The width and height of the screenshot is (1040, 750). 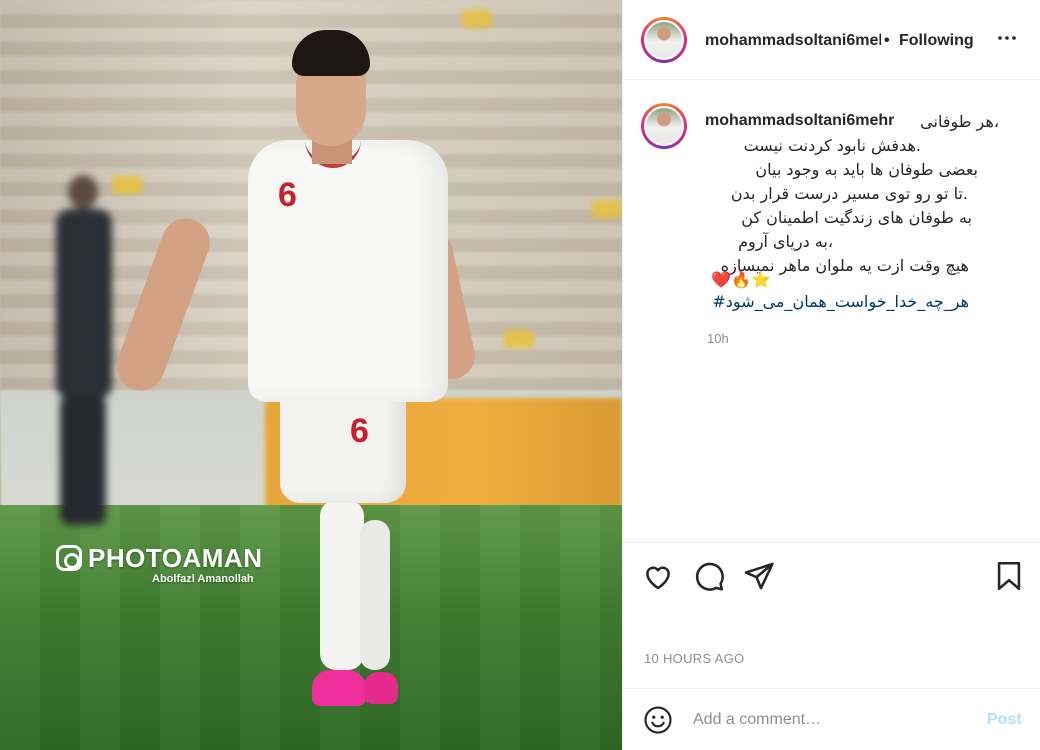 I want to click on watermark-credit: Abolfazl Amanollah, so click(x=203, y=579).